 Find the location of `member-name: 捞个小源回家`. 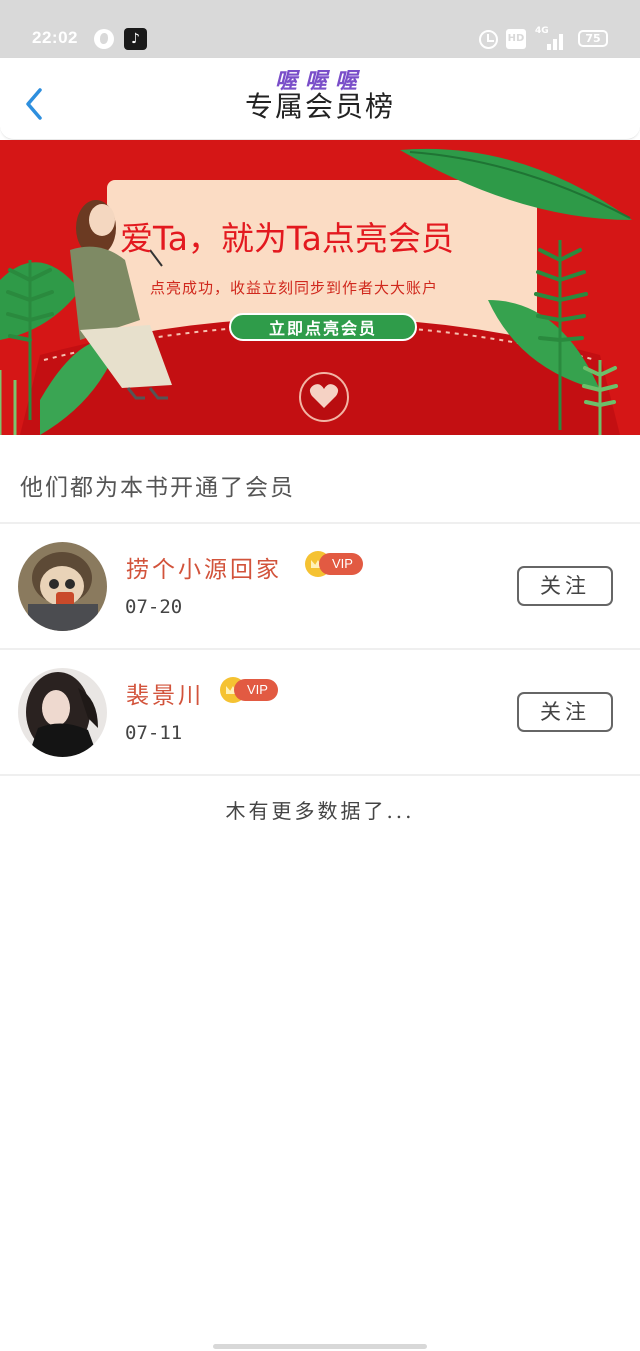

member-name: 捞个小源回家 is located at coordinates (204, 567).